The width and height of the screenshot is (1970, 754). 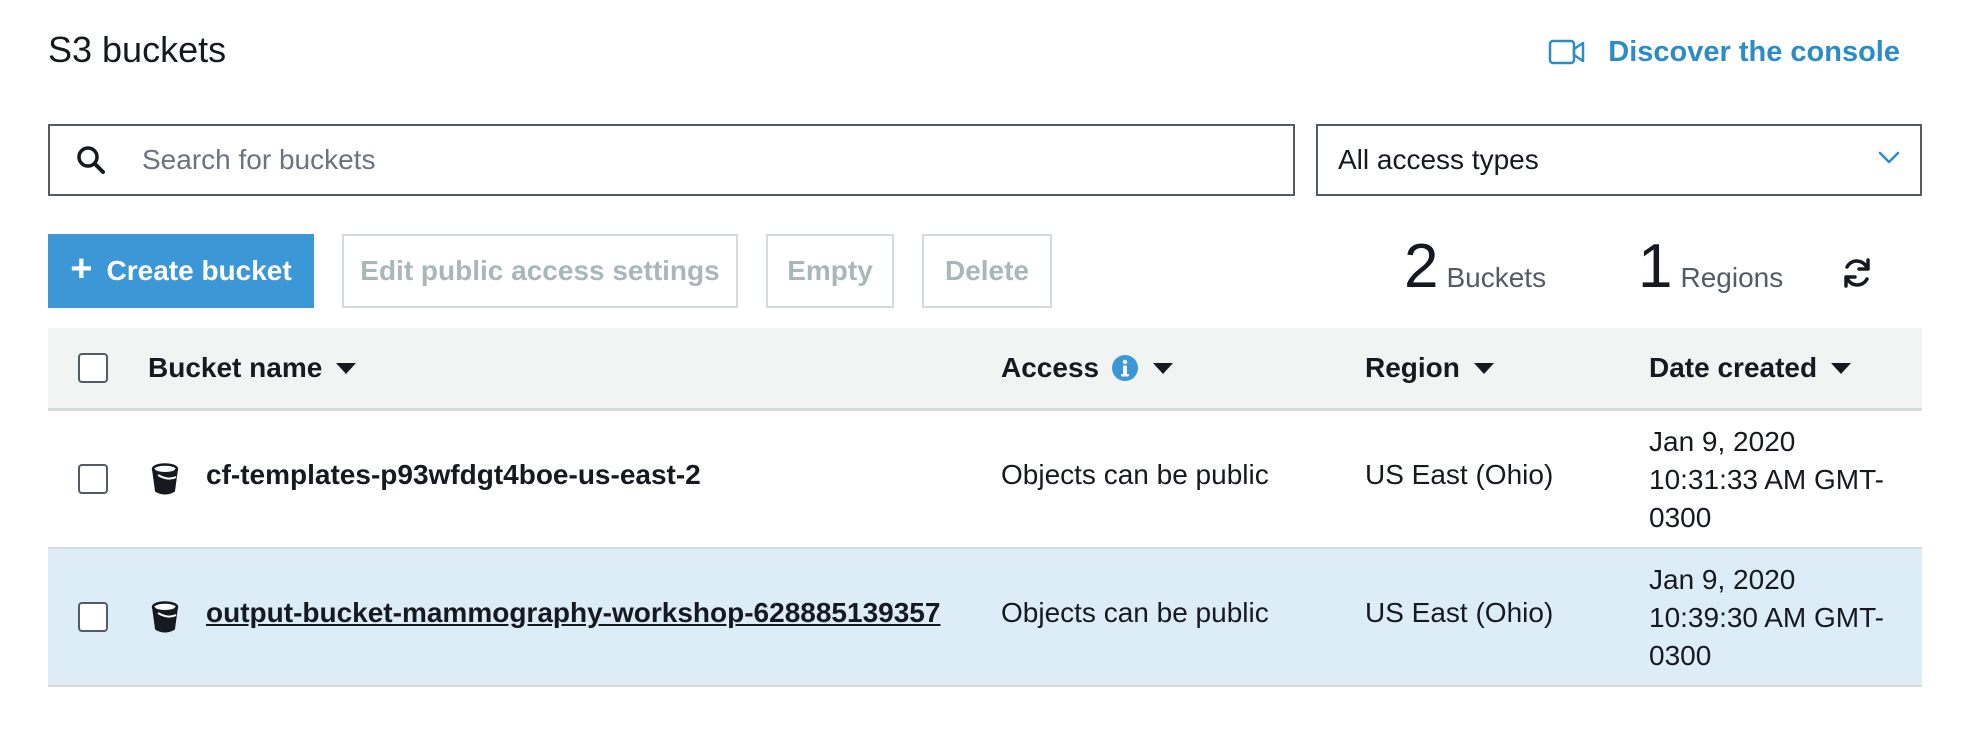 I want to click on info-icon, so click(x=1125, y=368).